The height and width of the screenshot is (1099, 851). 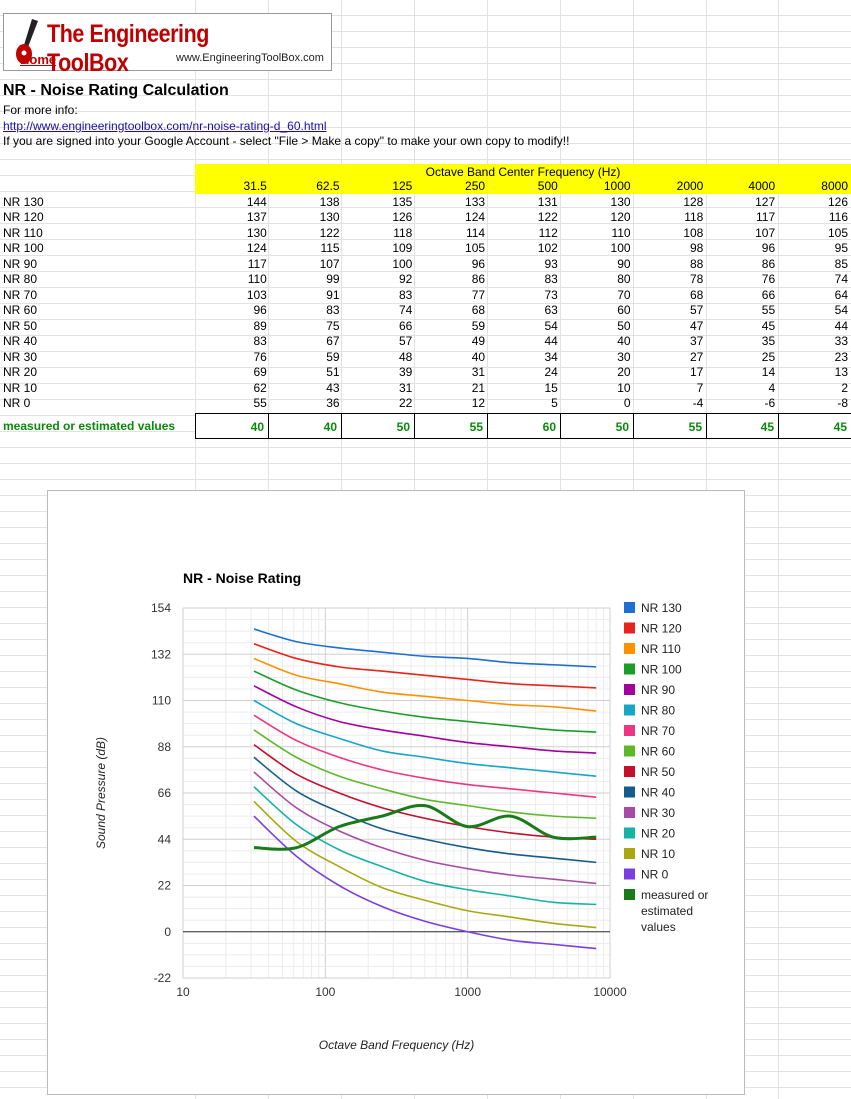 I want to click on value-cell: 7, so click(x=670, y=389).